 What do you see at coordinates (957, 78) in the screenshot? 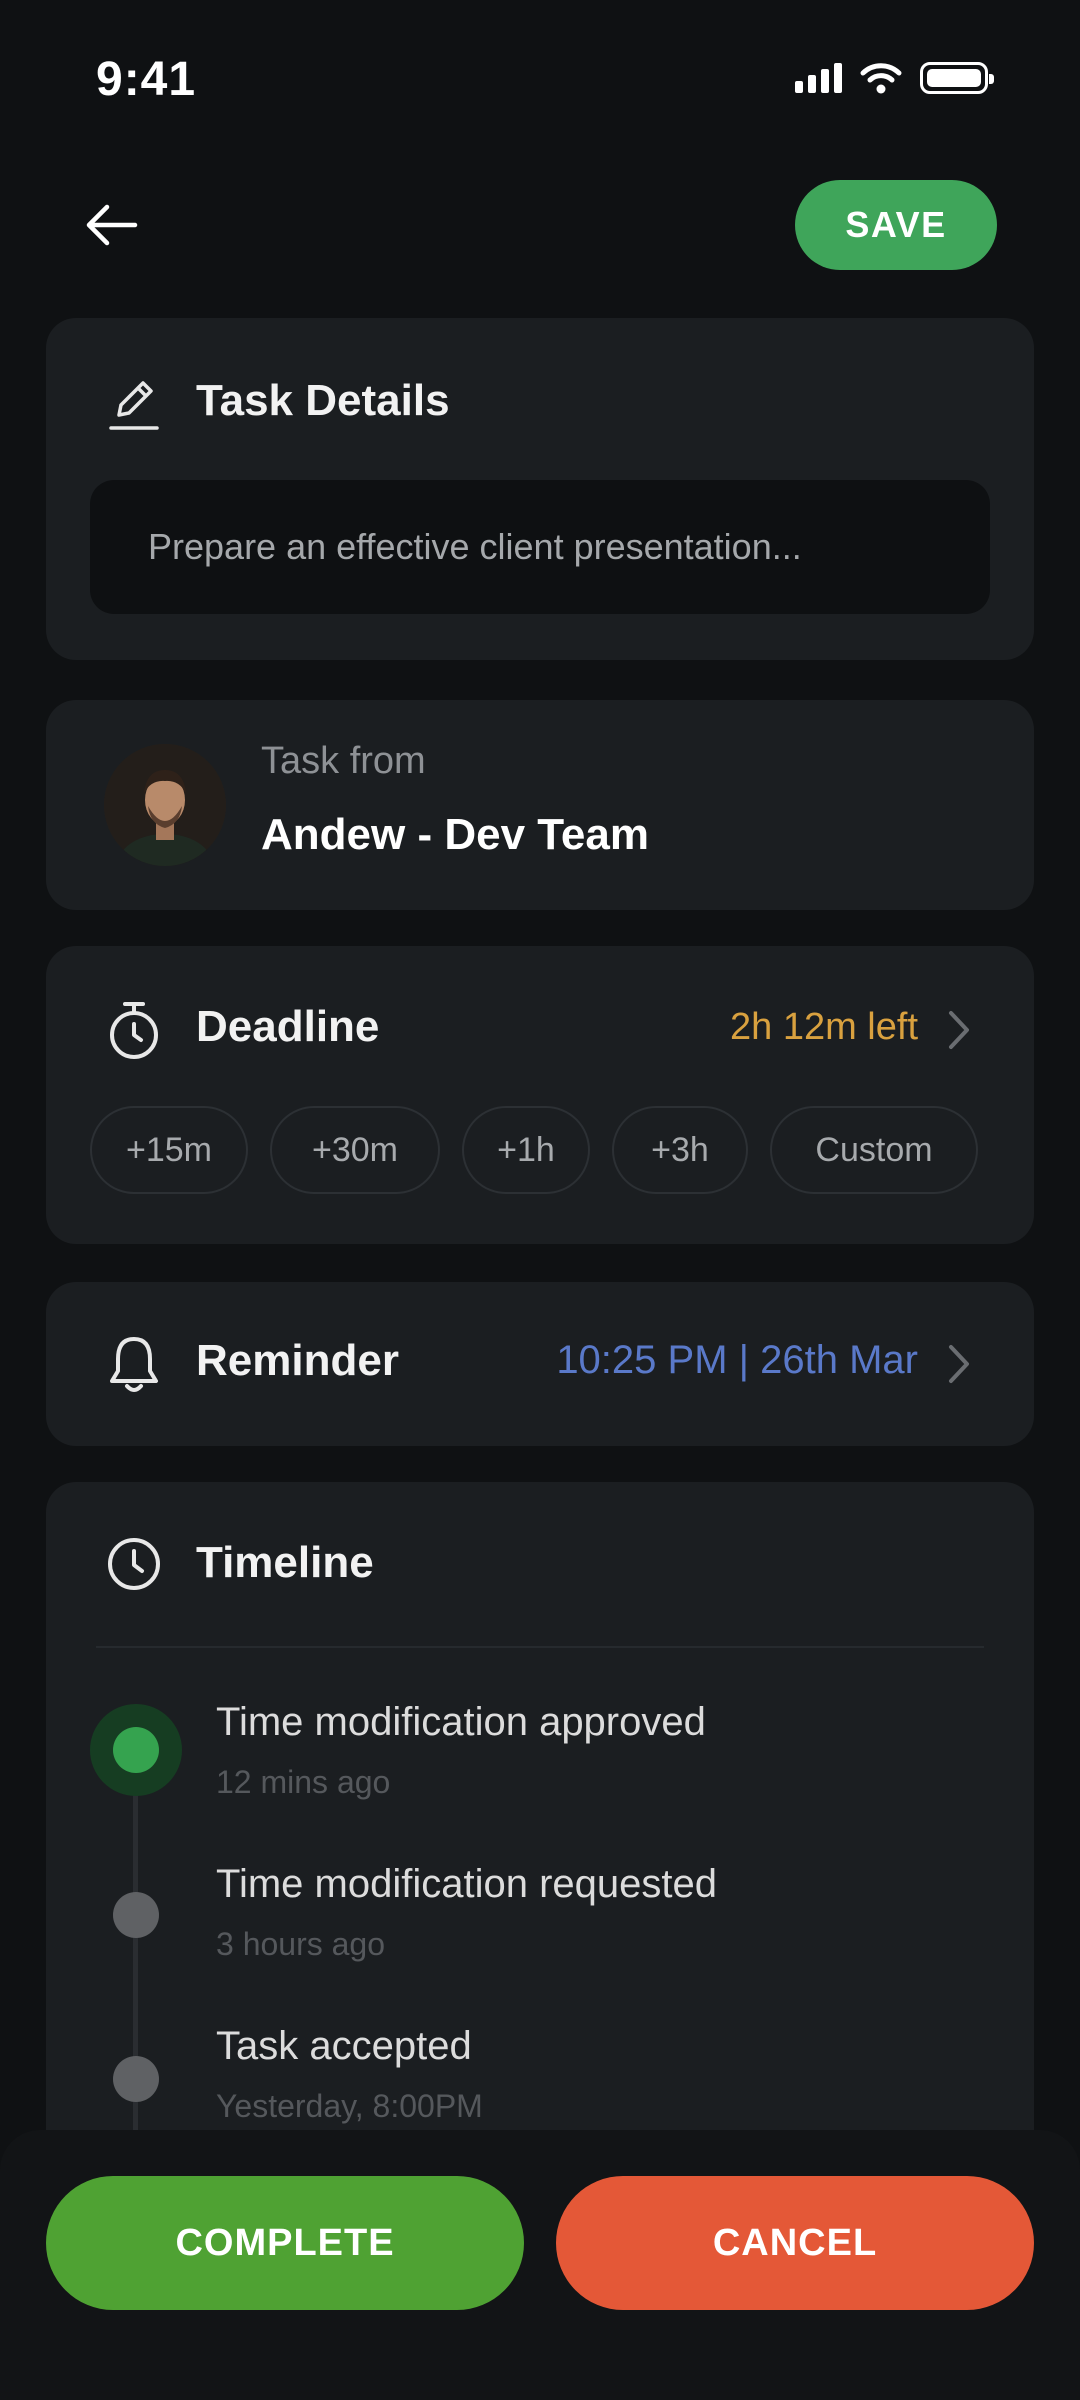
I see `battery-icon` at bounding box center [957, 78].